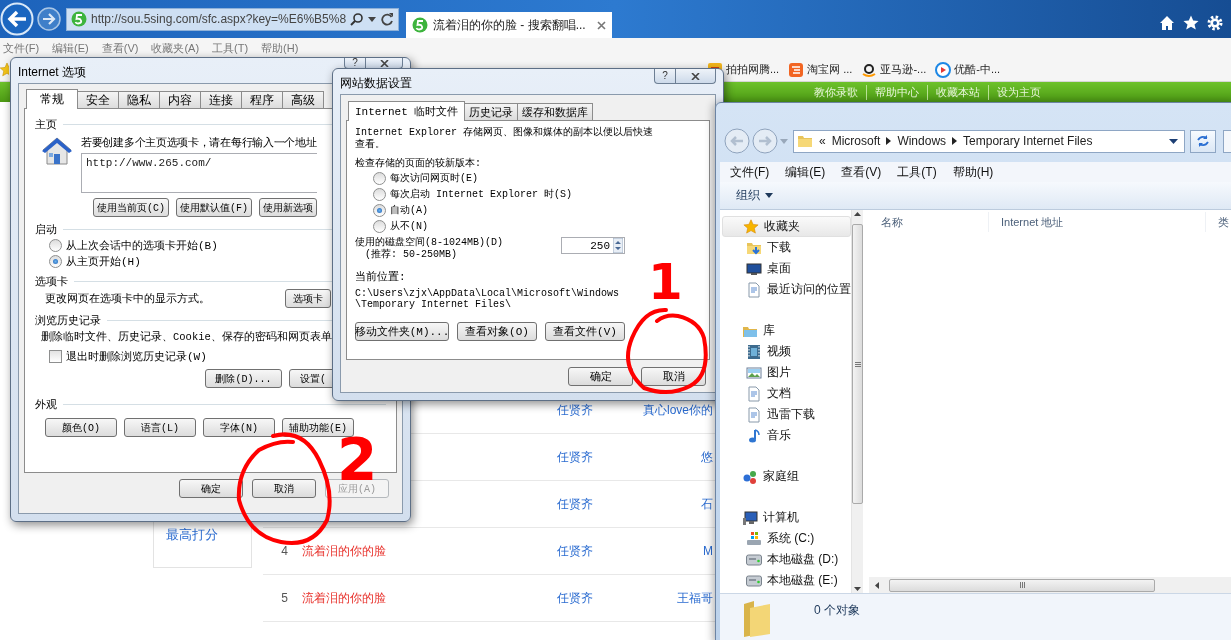 The width and height of the screenshot is (1231, 640). Describe the element at coordinates (387, 19) in the screenshot. I see `refresh-icon` at that location.